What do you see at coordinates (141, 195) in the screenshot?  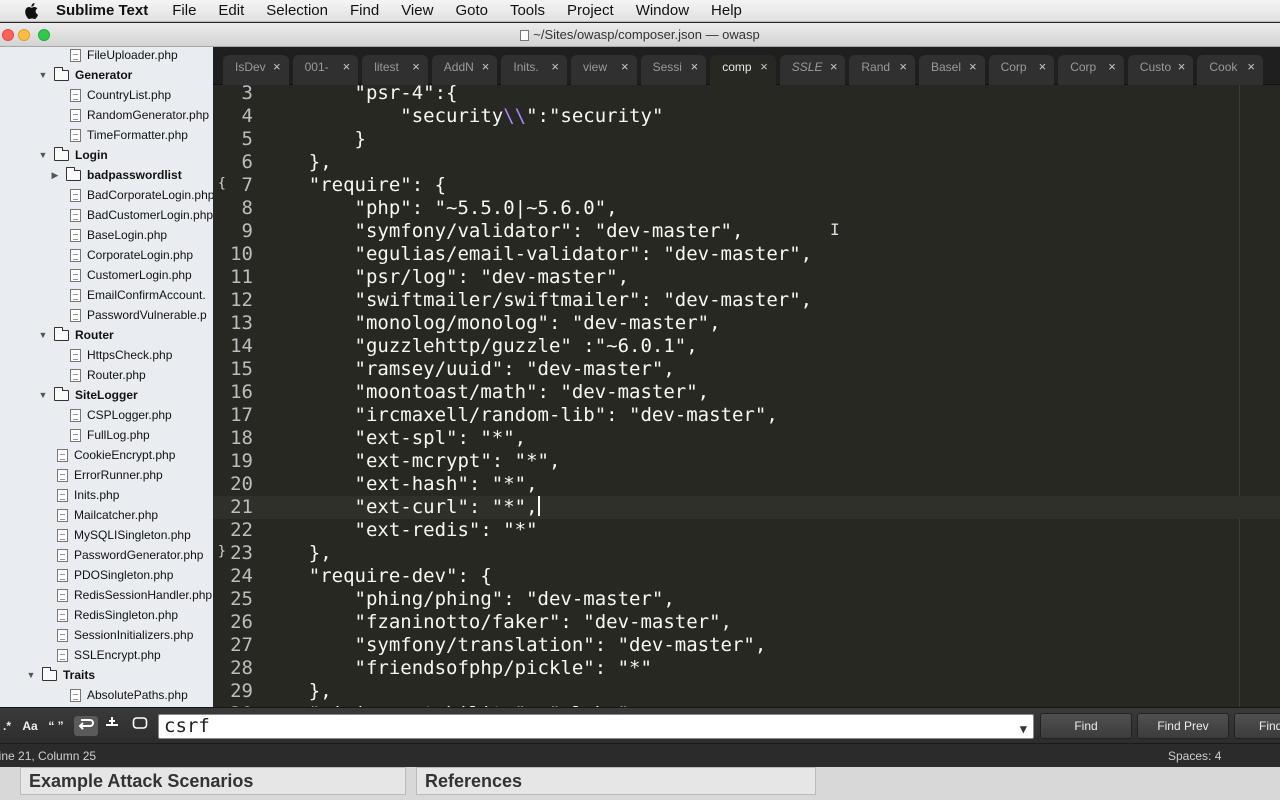 I see `sidebar-file: BadCorporateLogin.php` at bounding box center [141, 195].